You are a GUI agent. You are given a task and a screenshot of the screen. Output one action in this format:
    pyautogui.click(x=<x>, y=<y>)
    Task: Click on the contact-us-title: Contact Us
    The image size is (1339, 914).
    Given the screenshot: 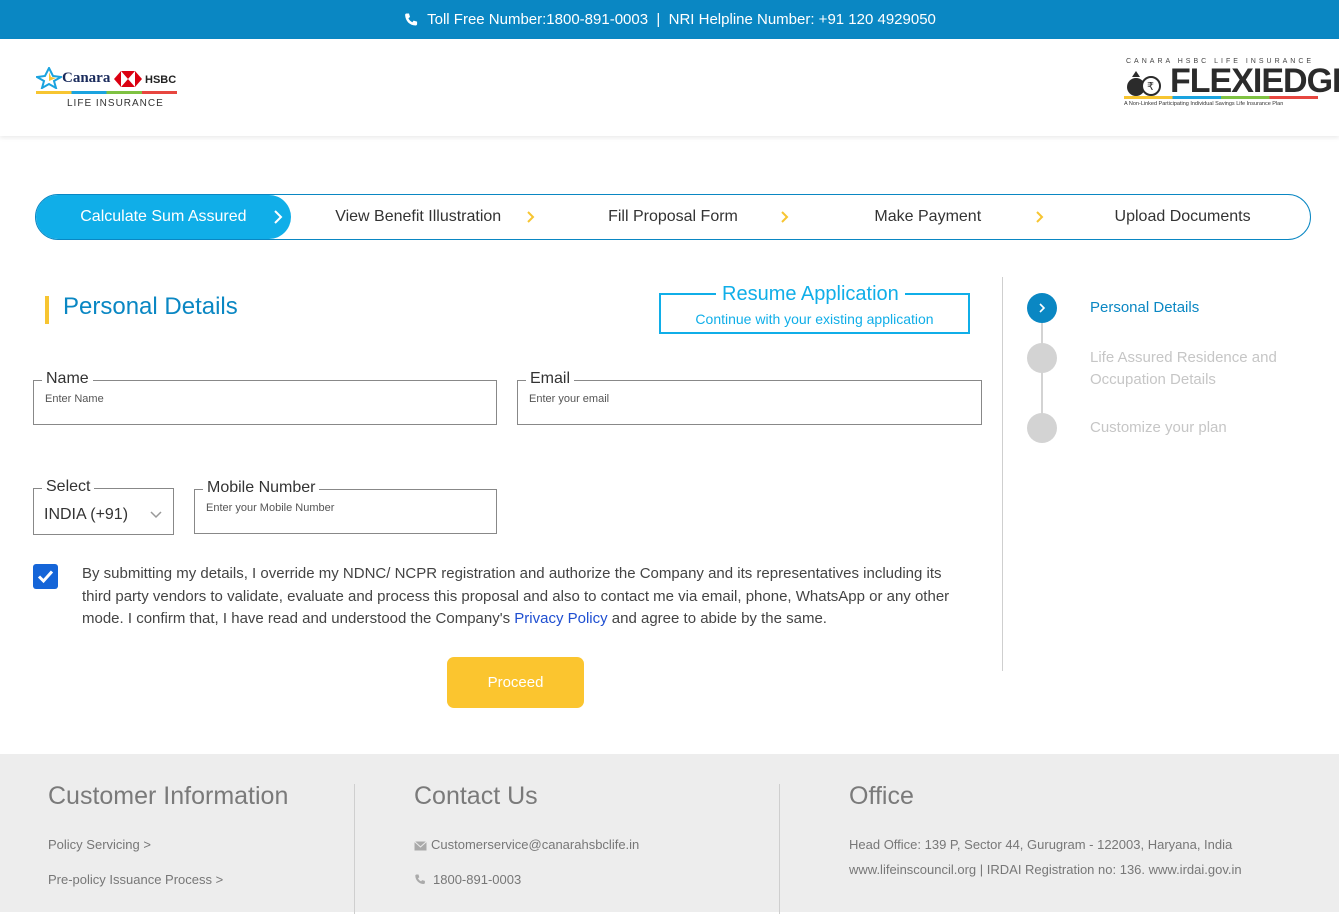 What is the action you would take?
    pyautogui.click(x=476, y=796)
    